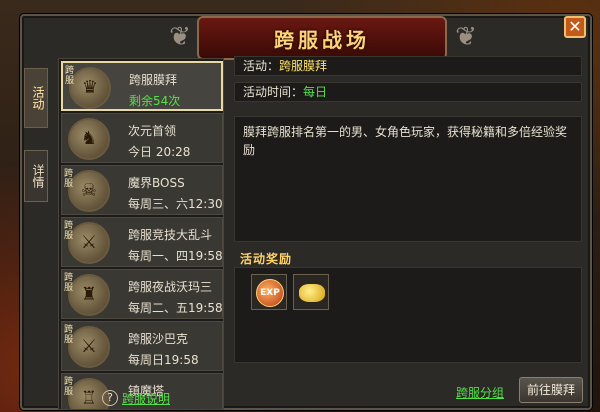 This screenshot has height=412, width=600. I want to click on dragon-boss-icon: ♞, so click(89, 139).